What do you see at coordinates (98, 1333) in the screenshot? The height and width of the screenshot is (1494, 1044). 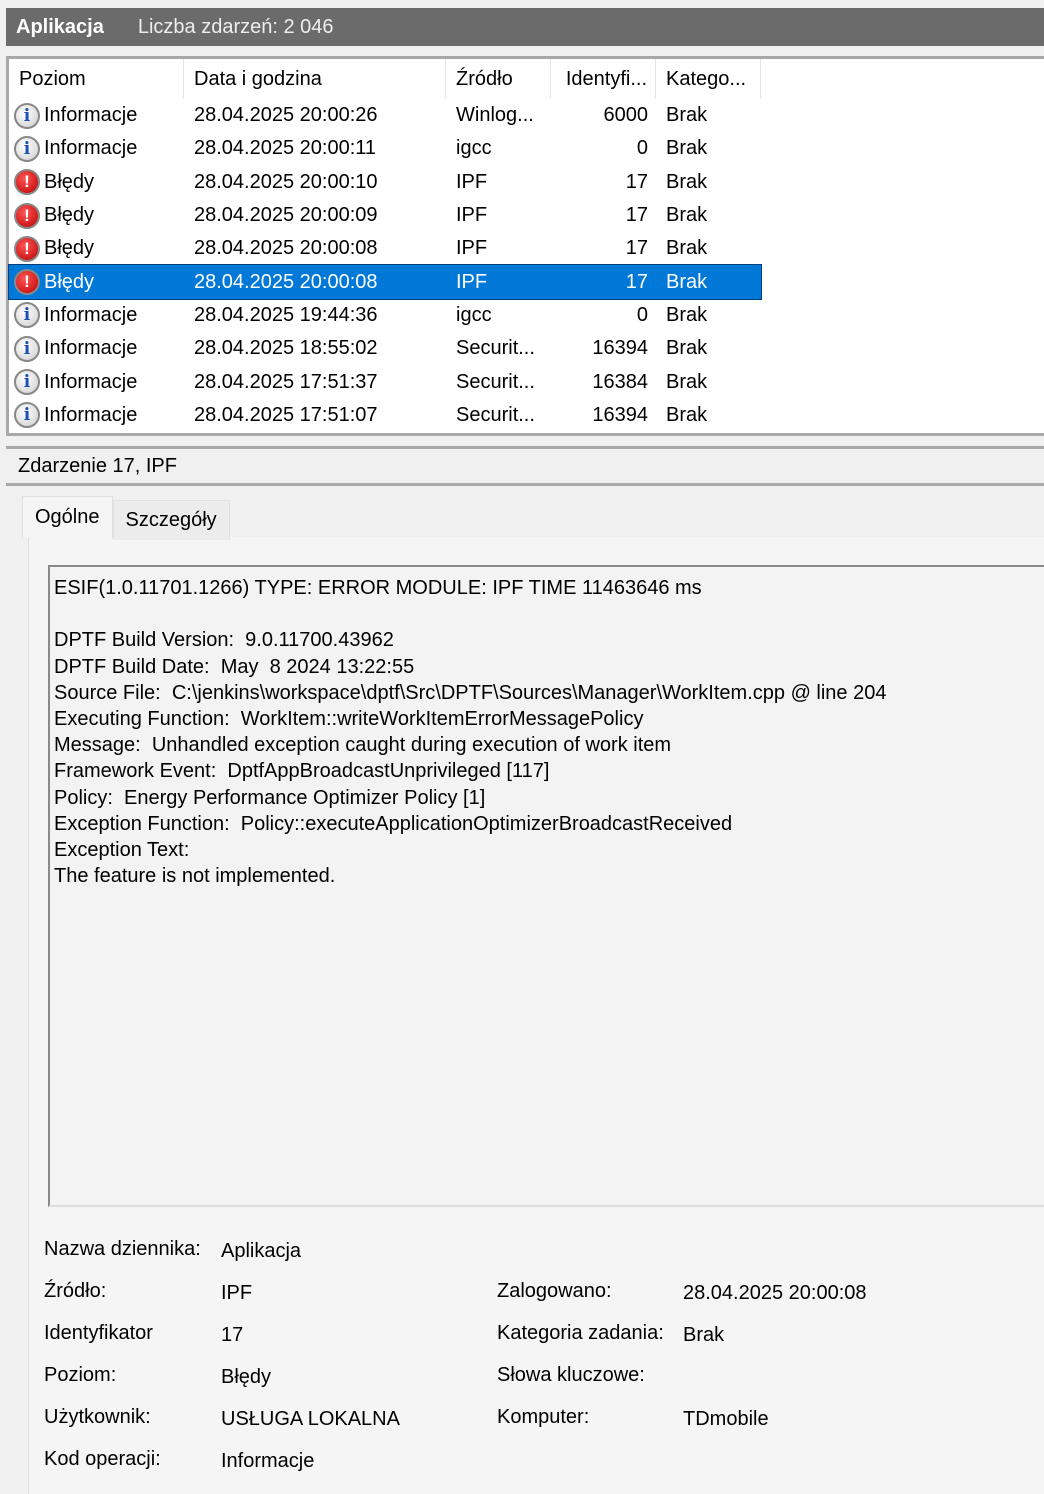 I see `id-label: Identyfikator` at bounding box center [98, 1333].